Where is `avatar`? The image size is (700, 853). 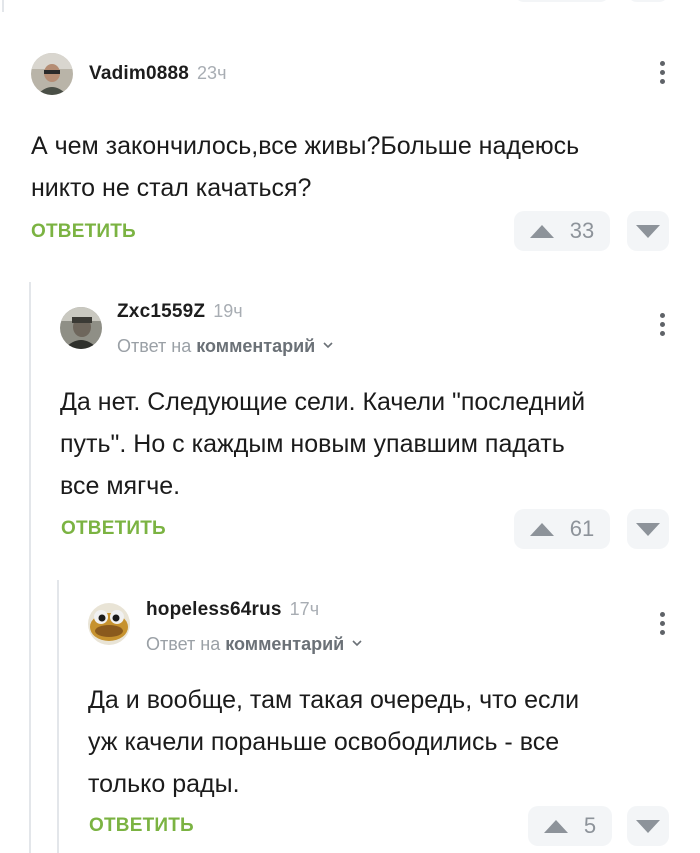 avatar is located at coordinates (109, 624).